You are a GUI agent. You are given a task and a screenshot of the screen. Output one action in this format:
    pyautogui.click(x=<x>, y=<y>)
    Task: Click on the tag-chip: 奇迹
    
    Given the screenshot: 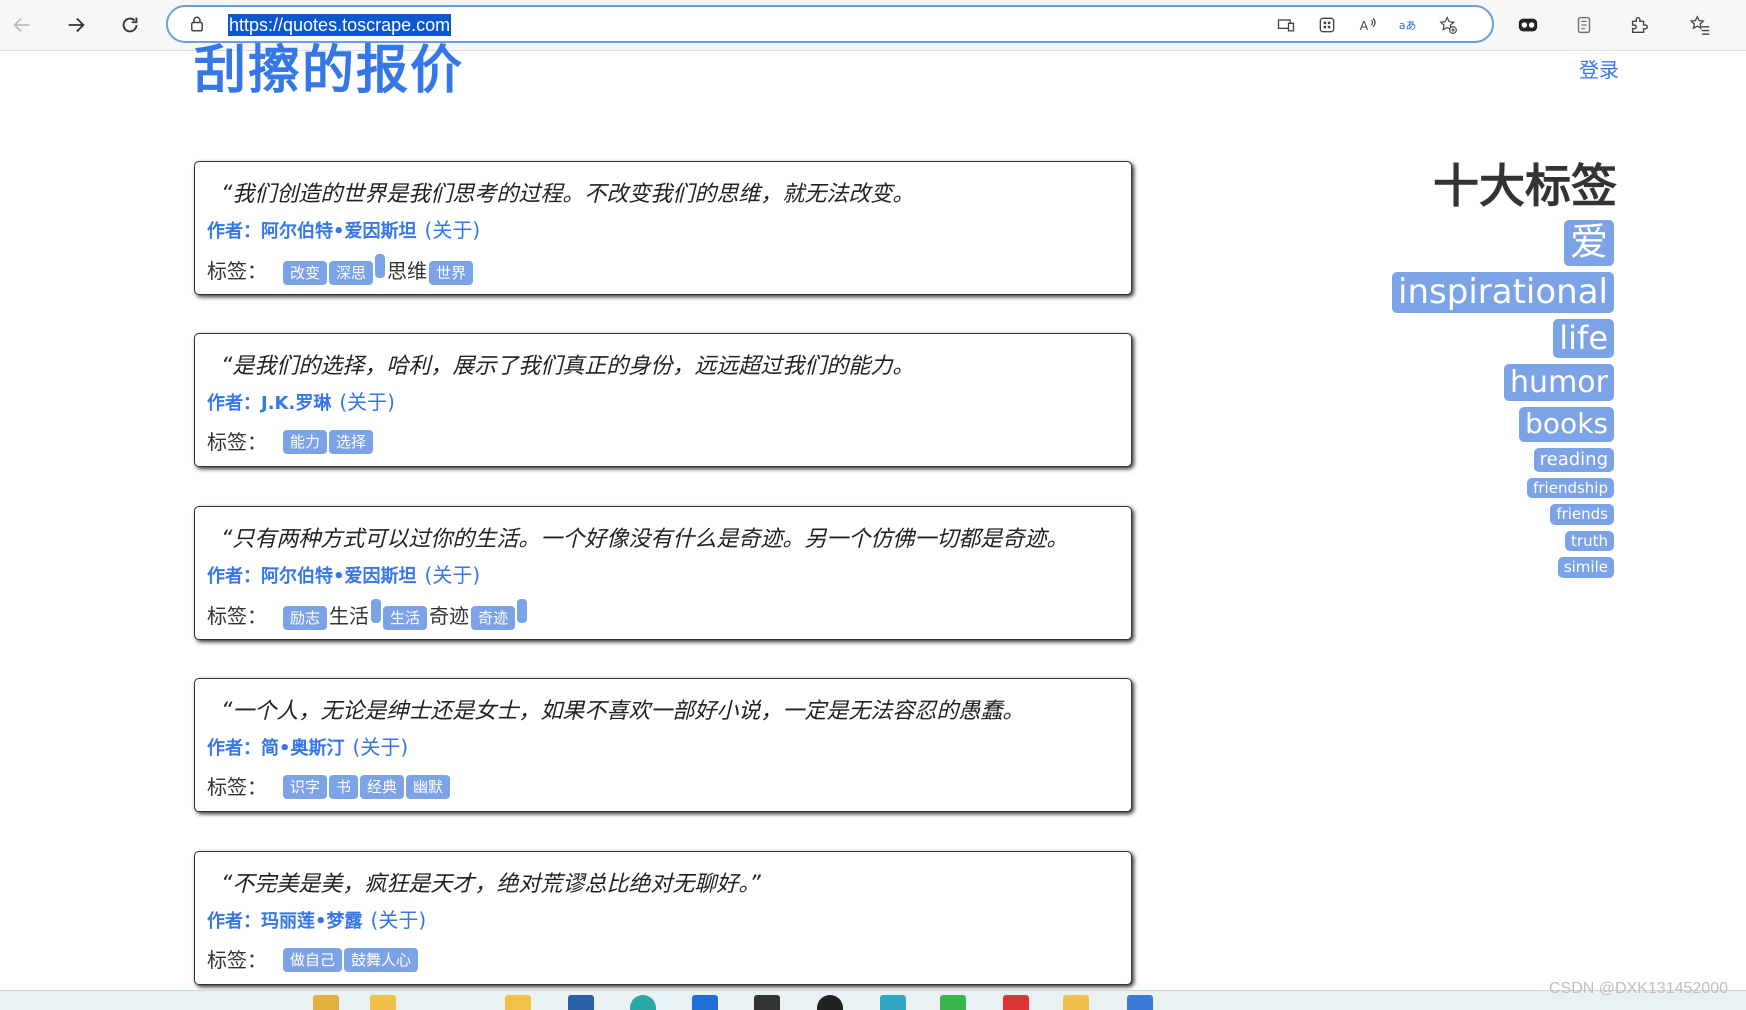 What is the action you would take?
    pyautogui.click(x=493, y=618)
    